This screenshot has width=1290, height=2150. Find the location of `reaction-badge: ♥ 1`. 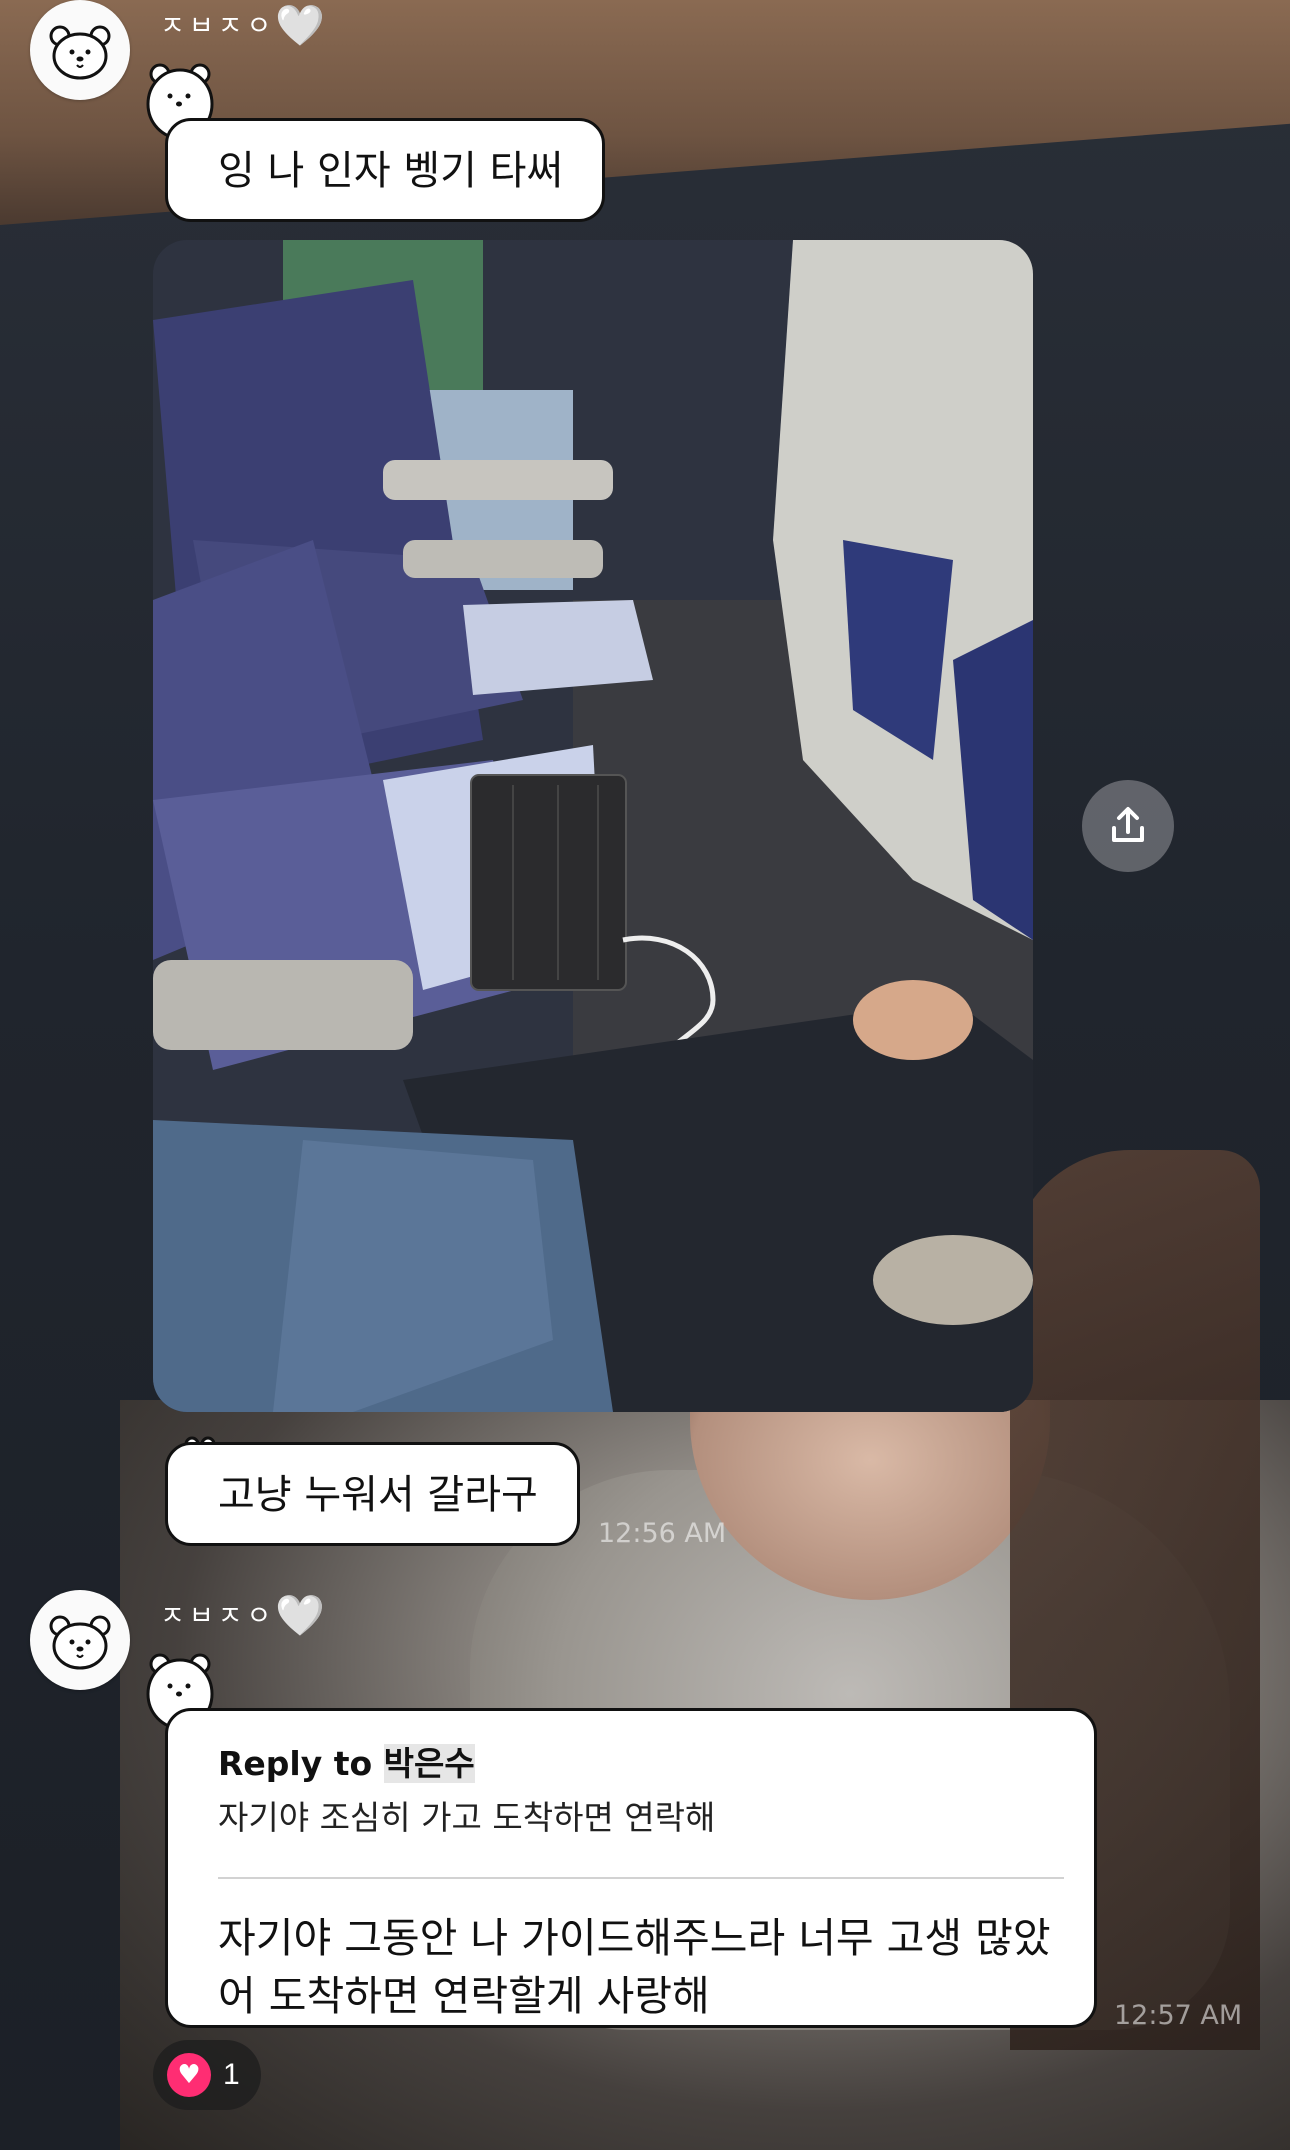

reaction-badge: ♥ 1 is located at coordinates (207, 2075).